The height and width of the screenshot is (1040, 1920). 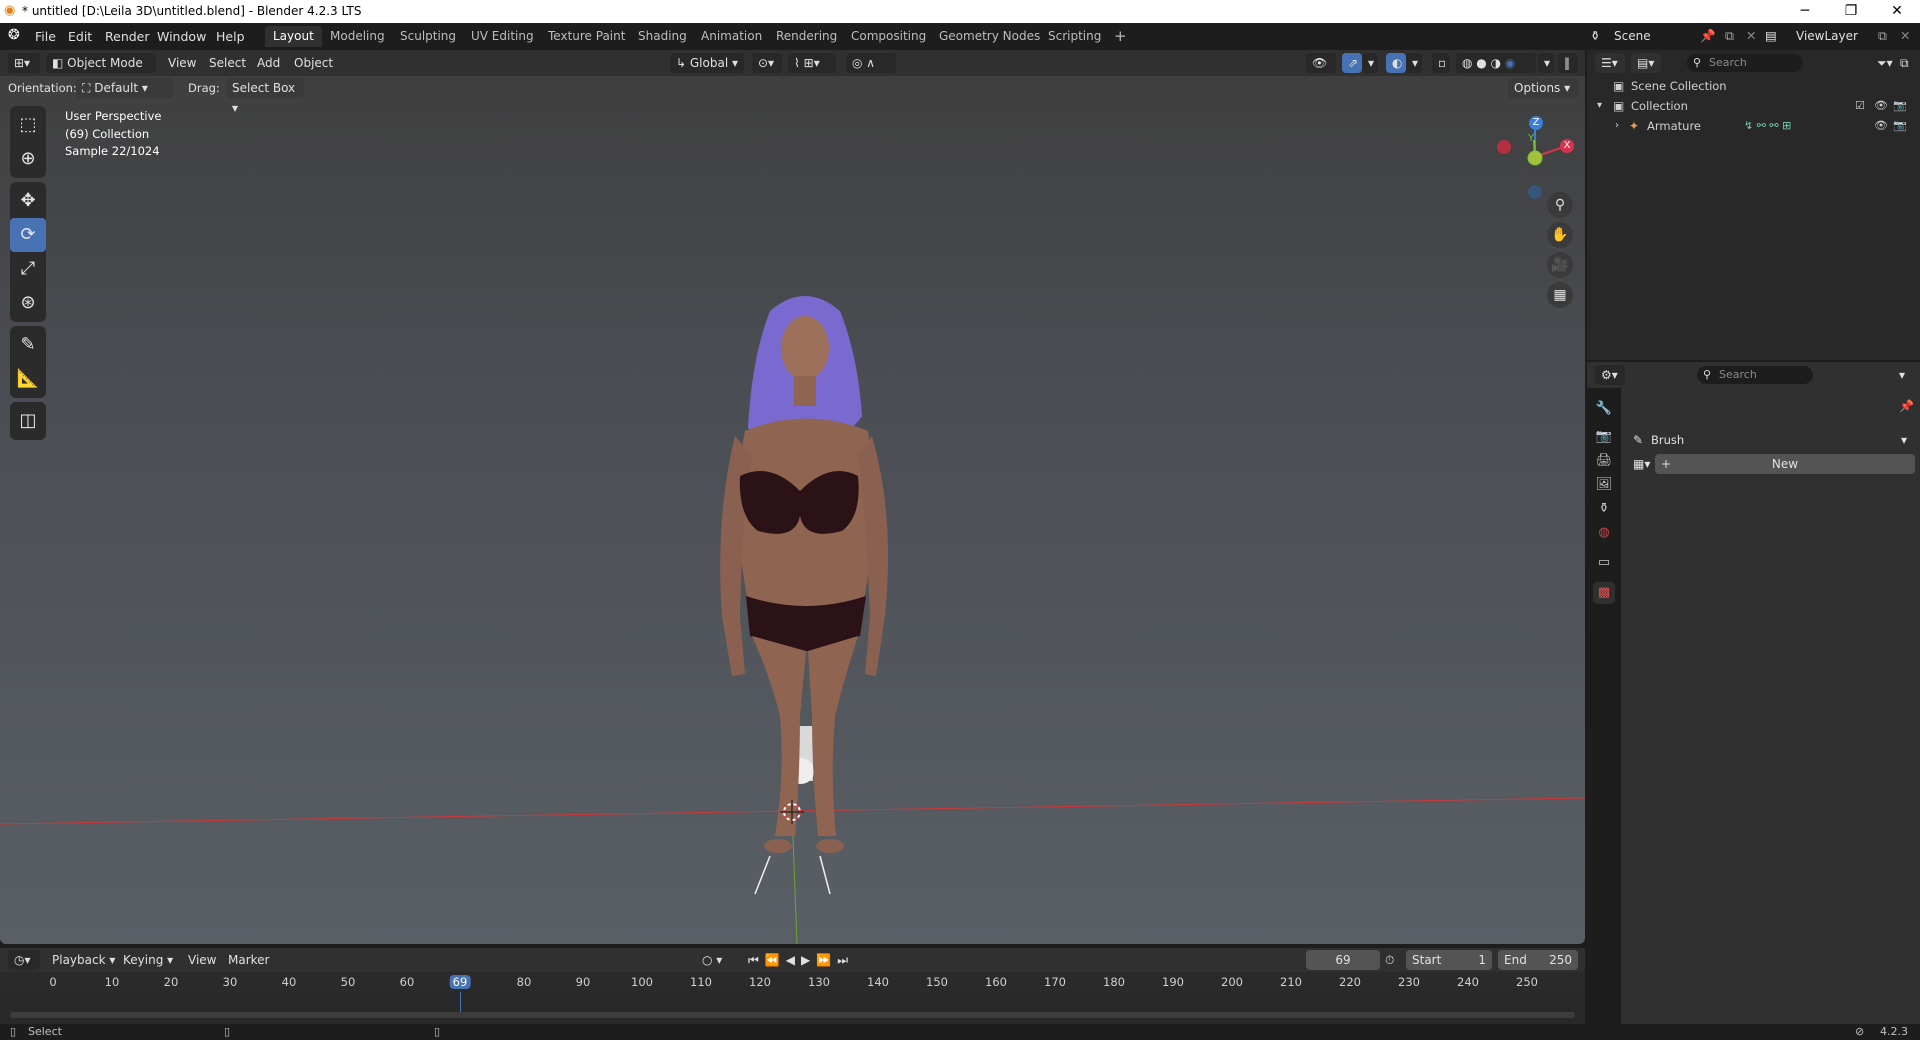 What do you see at coordinates (1640, 464) in the screenshot?
I see `texture-browse-icon: ▦▾` at bounding box center [1640, 464].